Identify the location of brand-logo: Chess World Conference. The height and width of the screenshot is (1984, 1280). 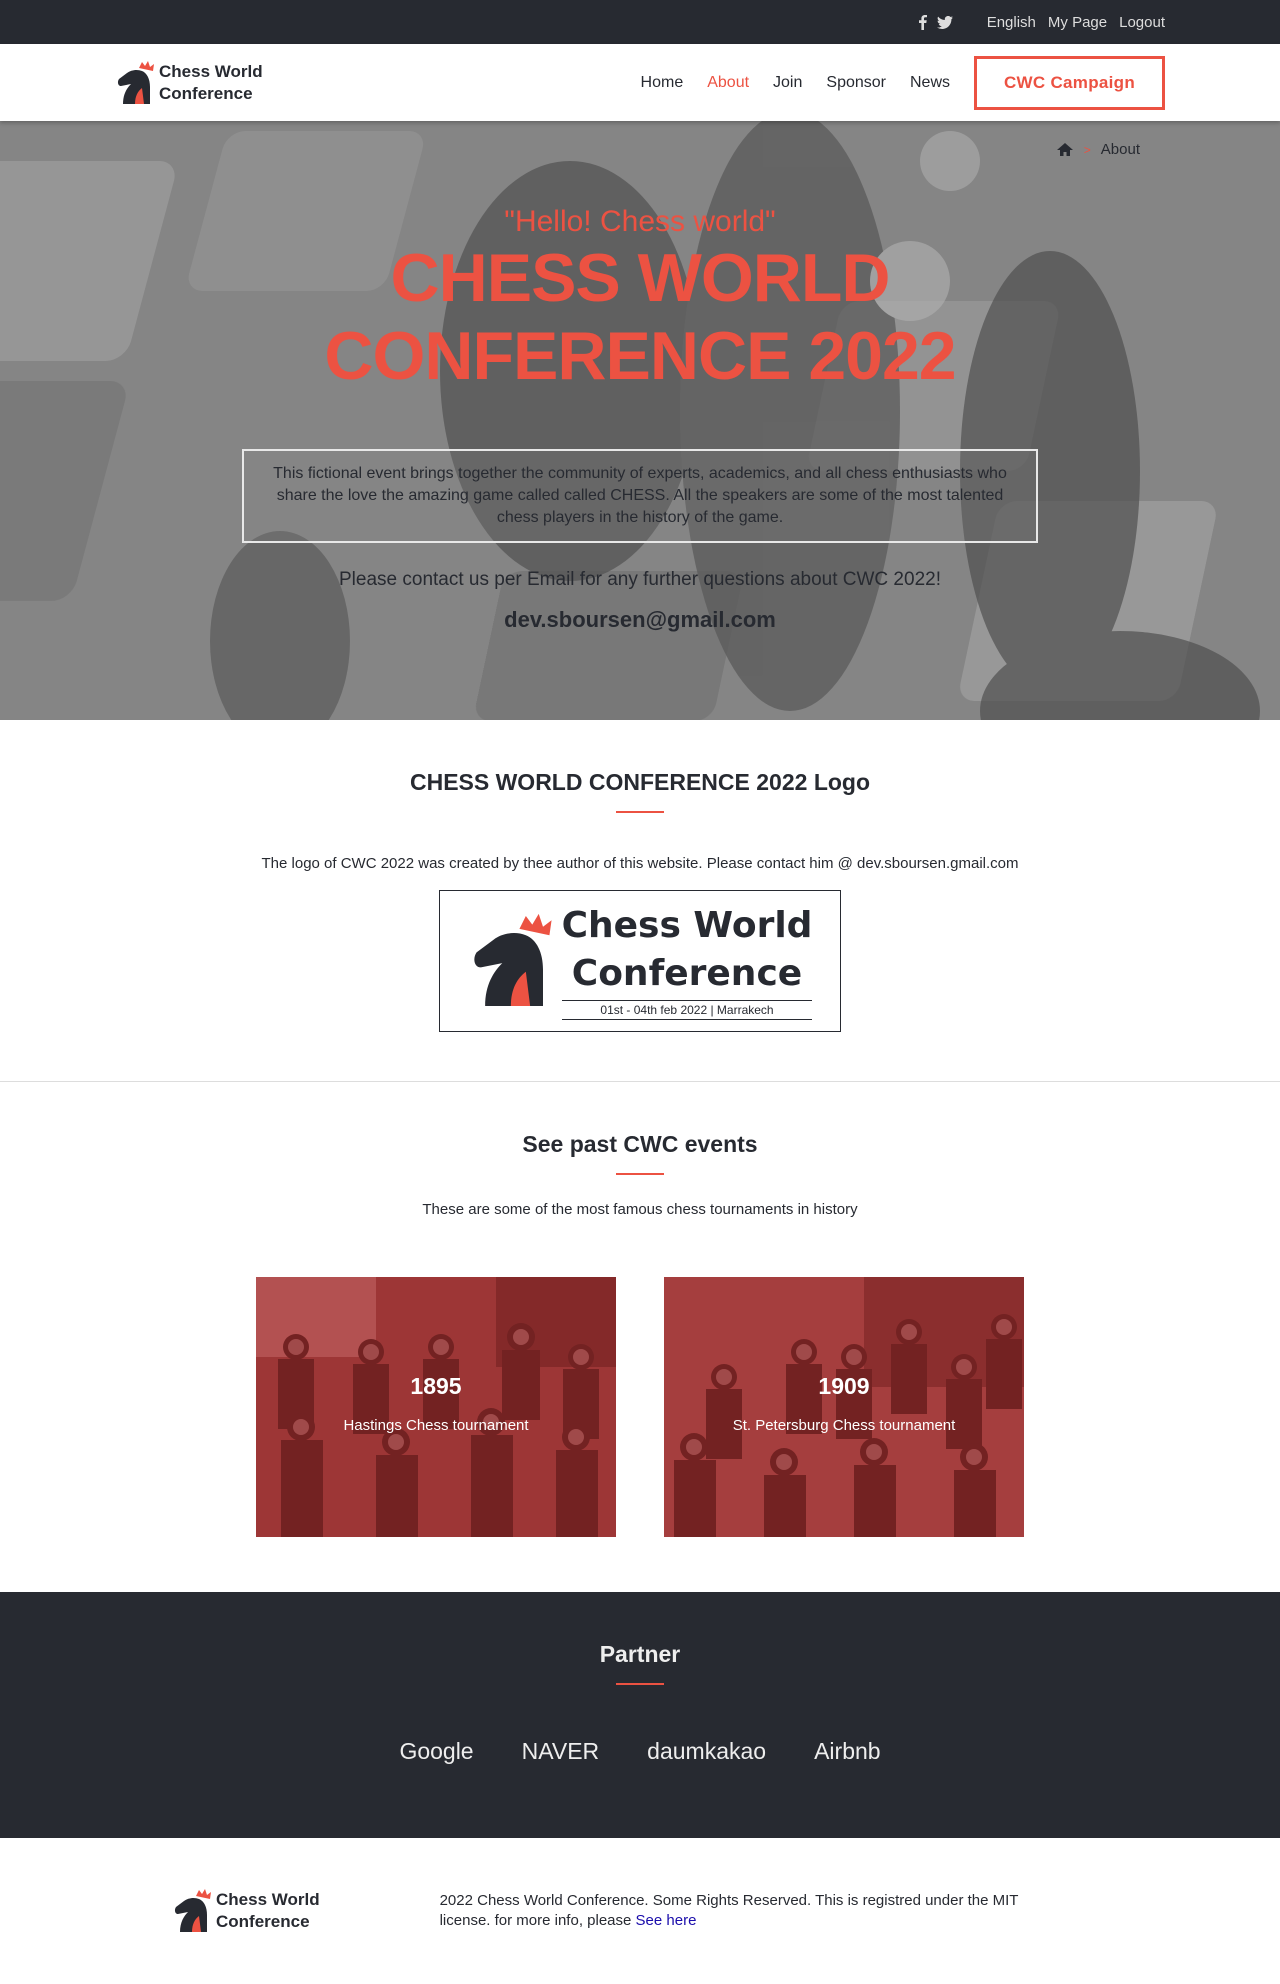
(189, 83).